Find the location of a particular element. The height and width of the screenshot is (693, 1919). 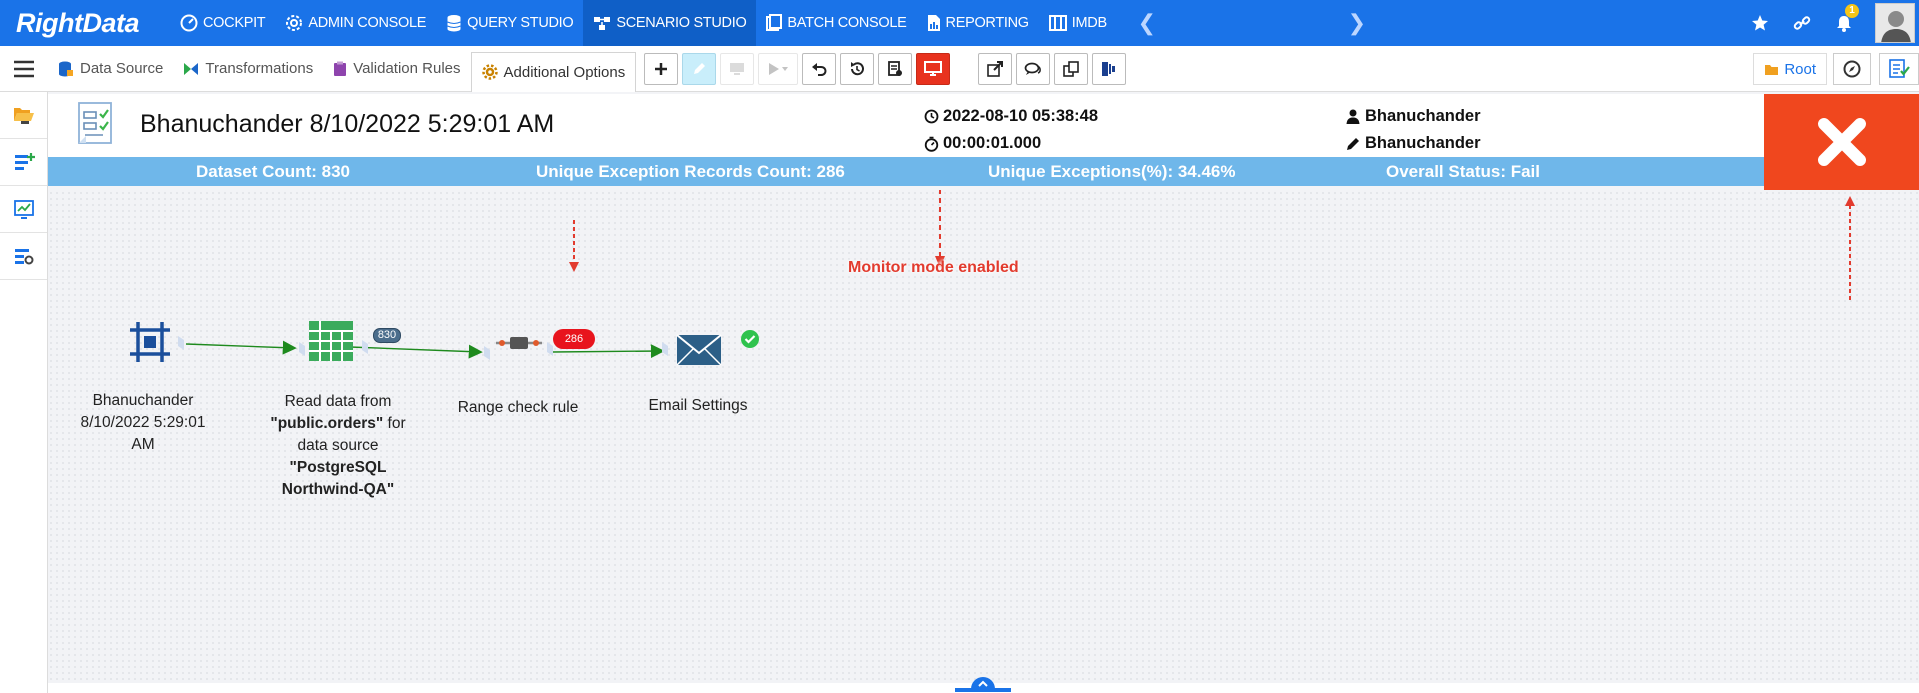

annotation-arrowhead-badge is located at coordinates (574, 267).